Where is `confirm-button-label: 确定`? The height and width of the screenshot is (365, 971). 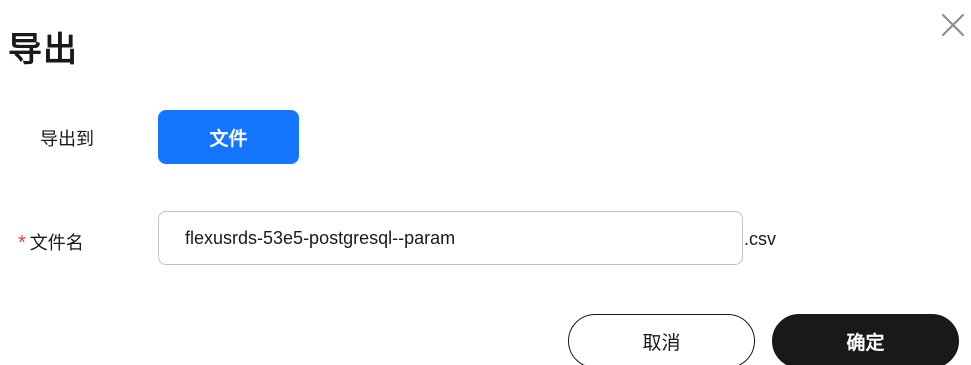
confirm-button-label: 确定 is located at coordinates (865, 343).